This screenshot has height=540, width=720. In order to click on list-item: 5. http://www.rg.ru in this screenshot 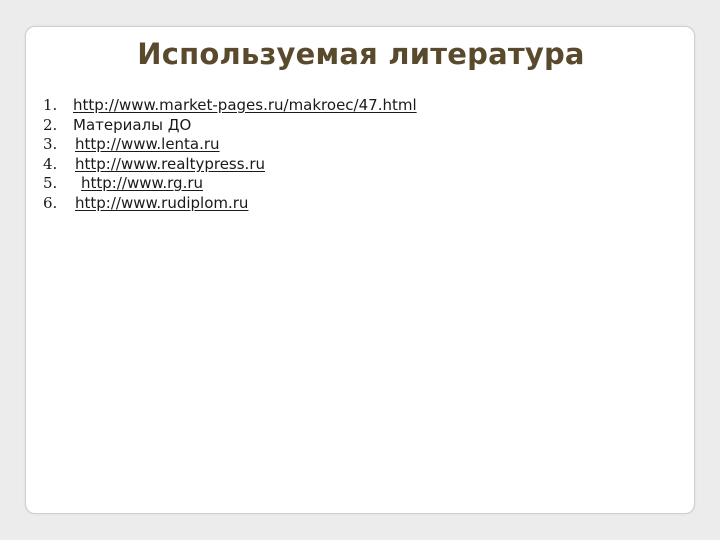, I will do `click(230, 184)`.